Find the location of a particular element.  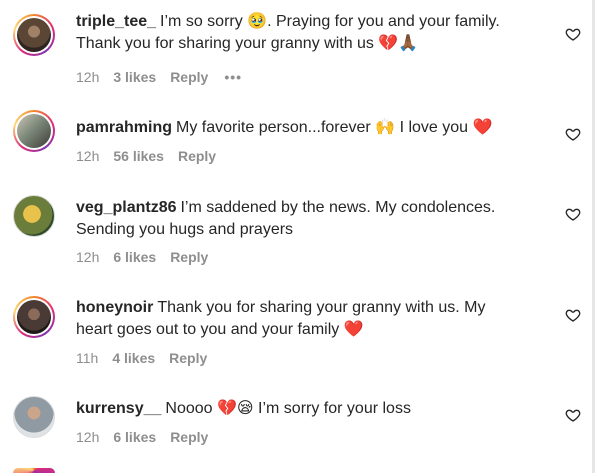

comment-username: triple_tee_ is located at coordinates (116, 21).